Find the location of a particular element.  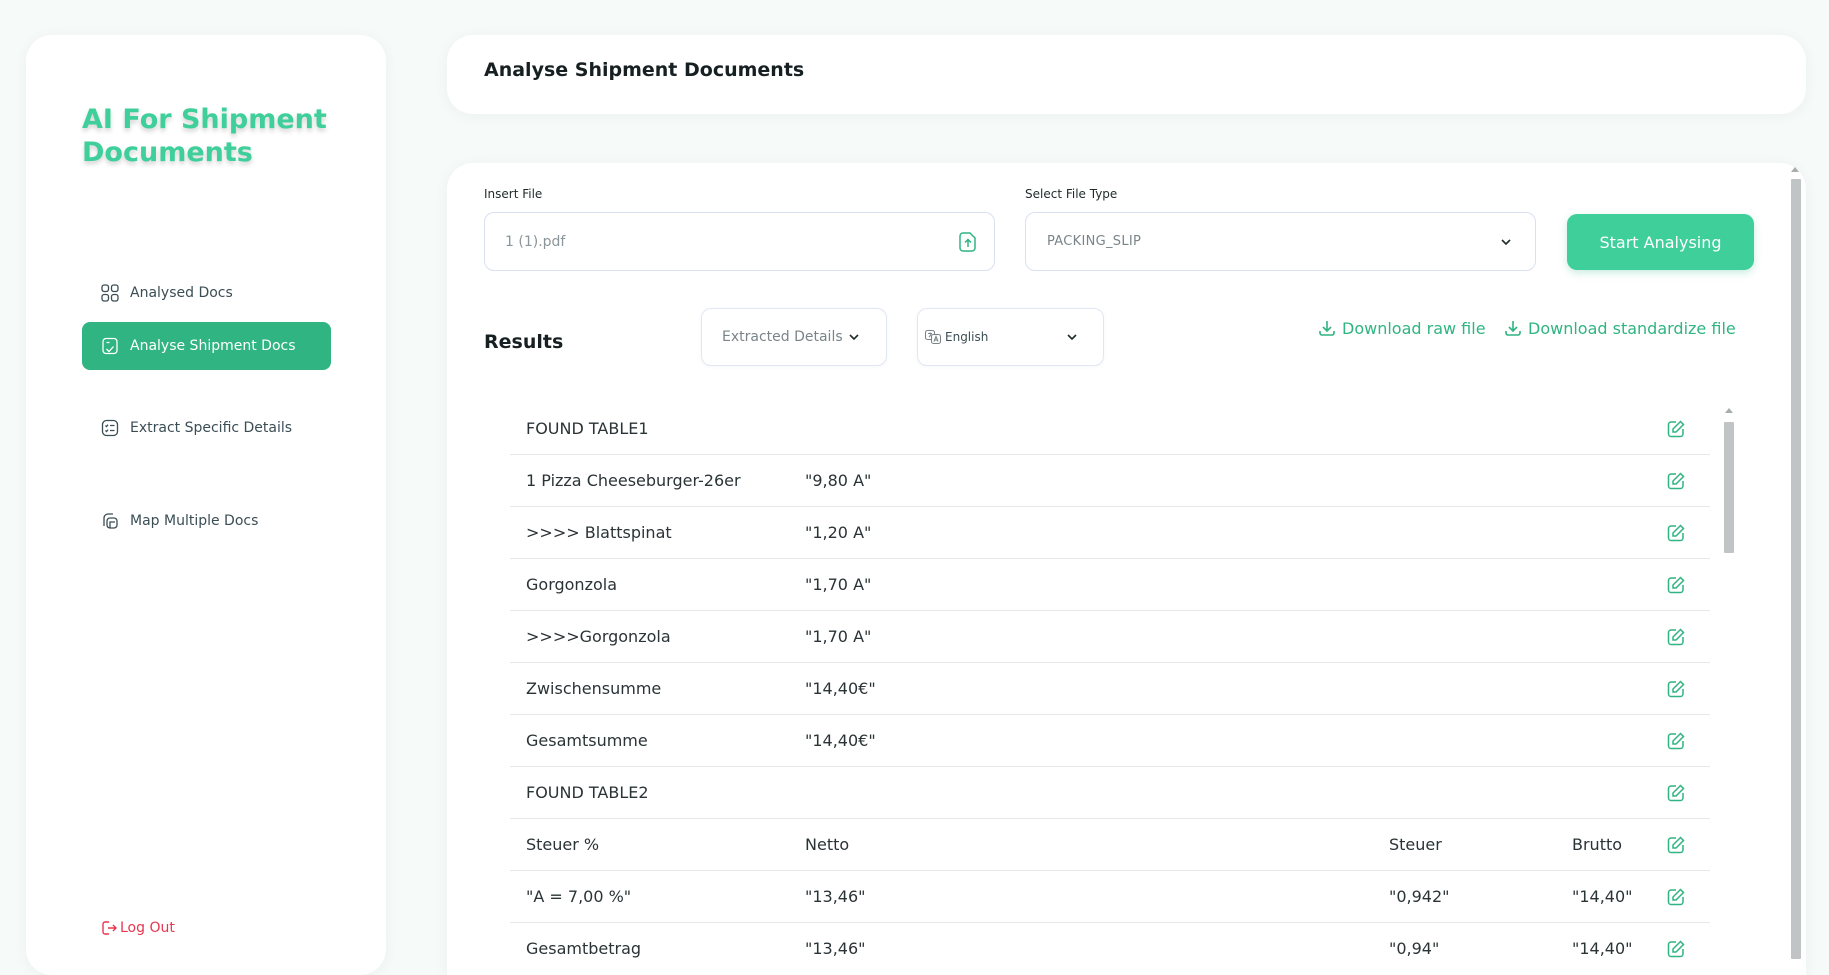

table-cell: Gesamtsumme is located at coordinates (587, 740).